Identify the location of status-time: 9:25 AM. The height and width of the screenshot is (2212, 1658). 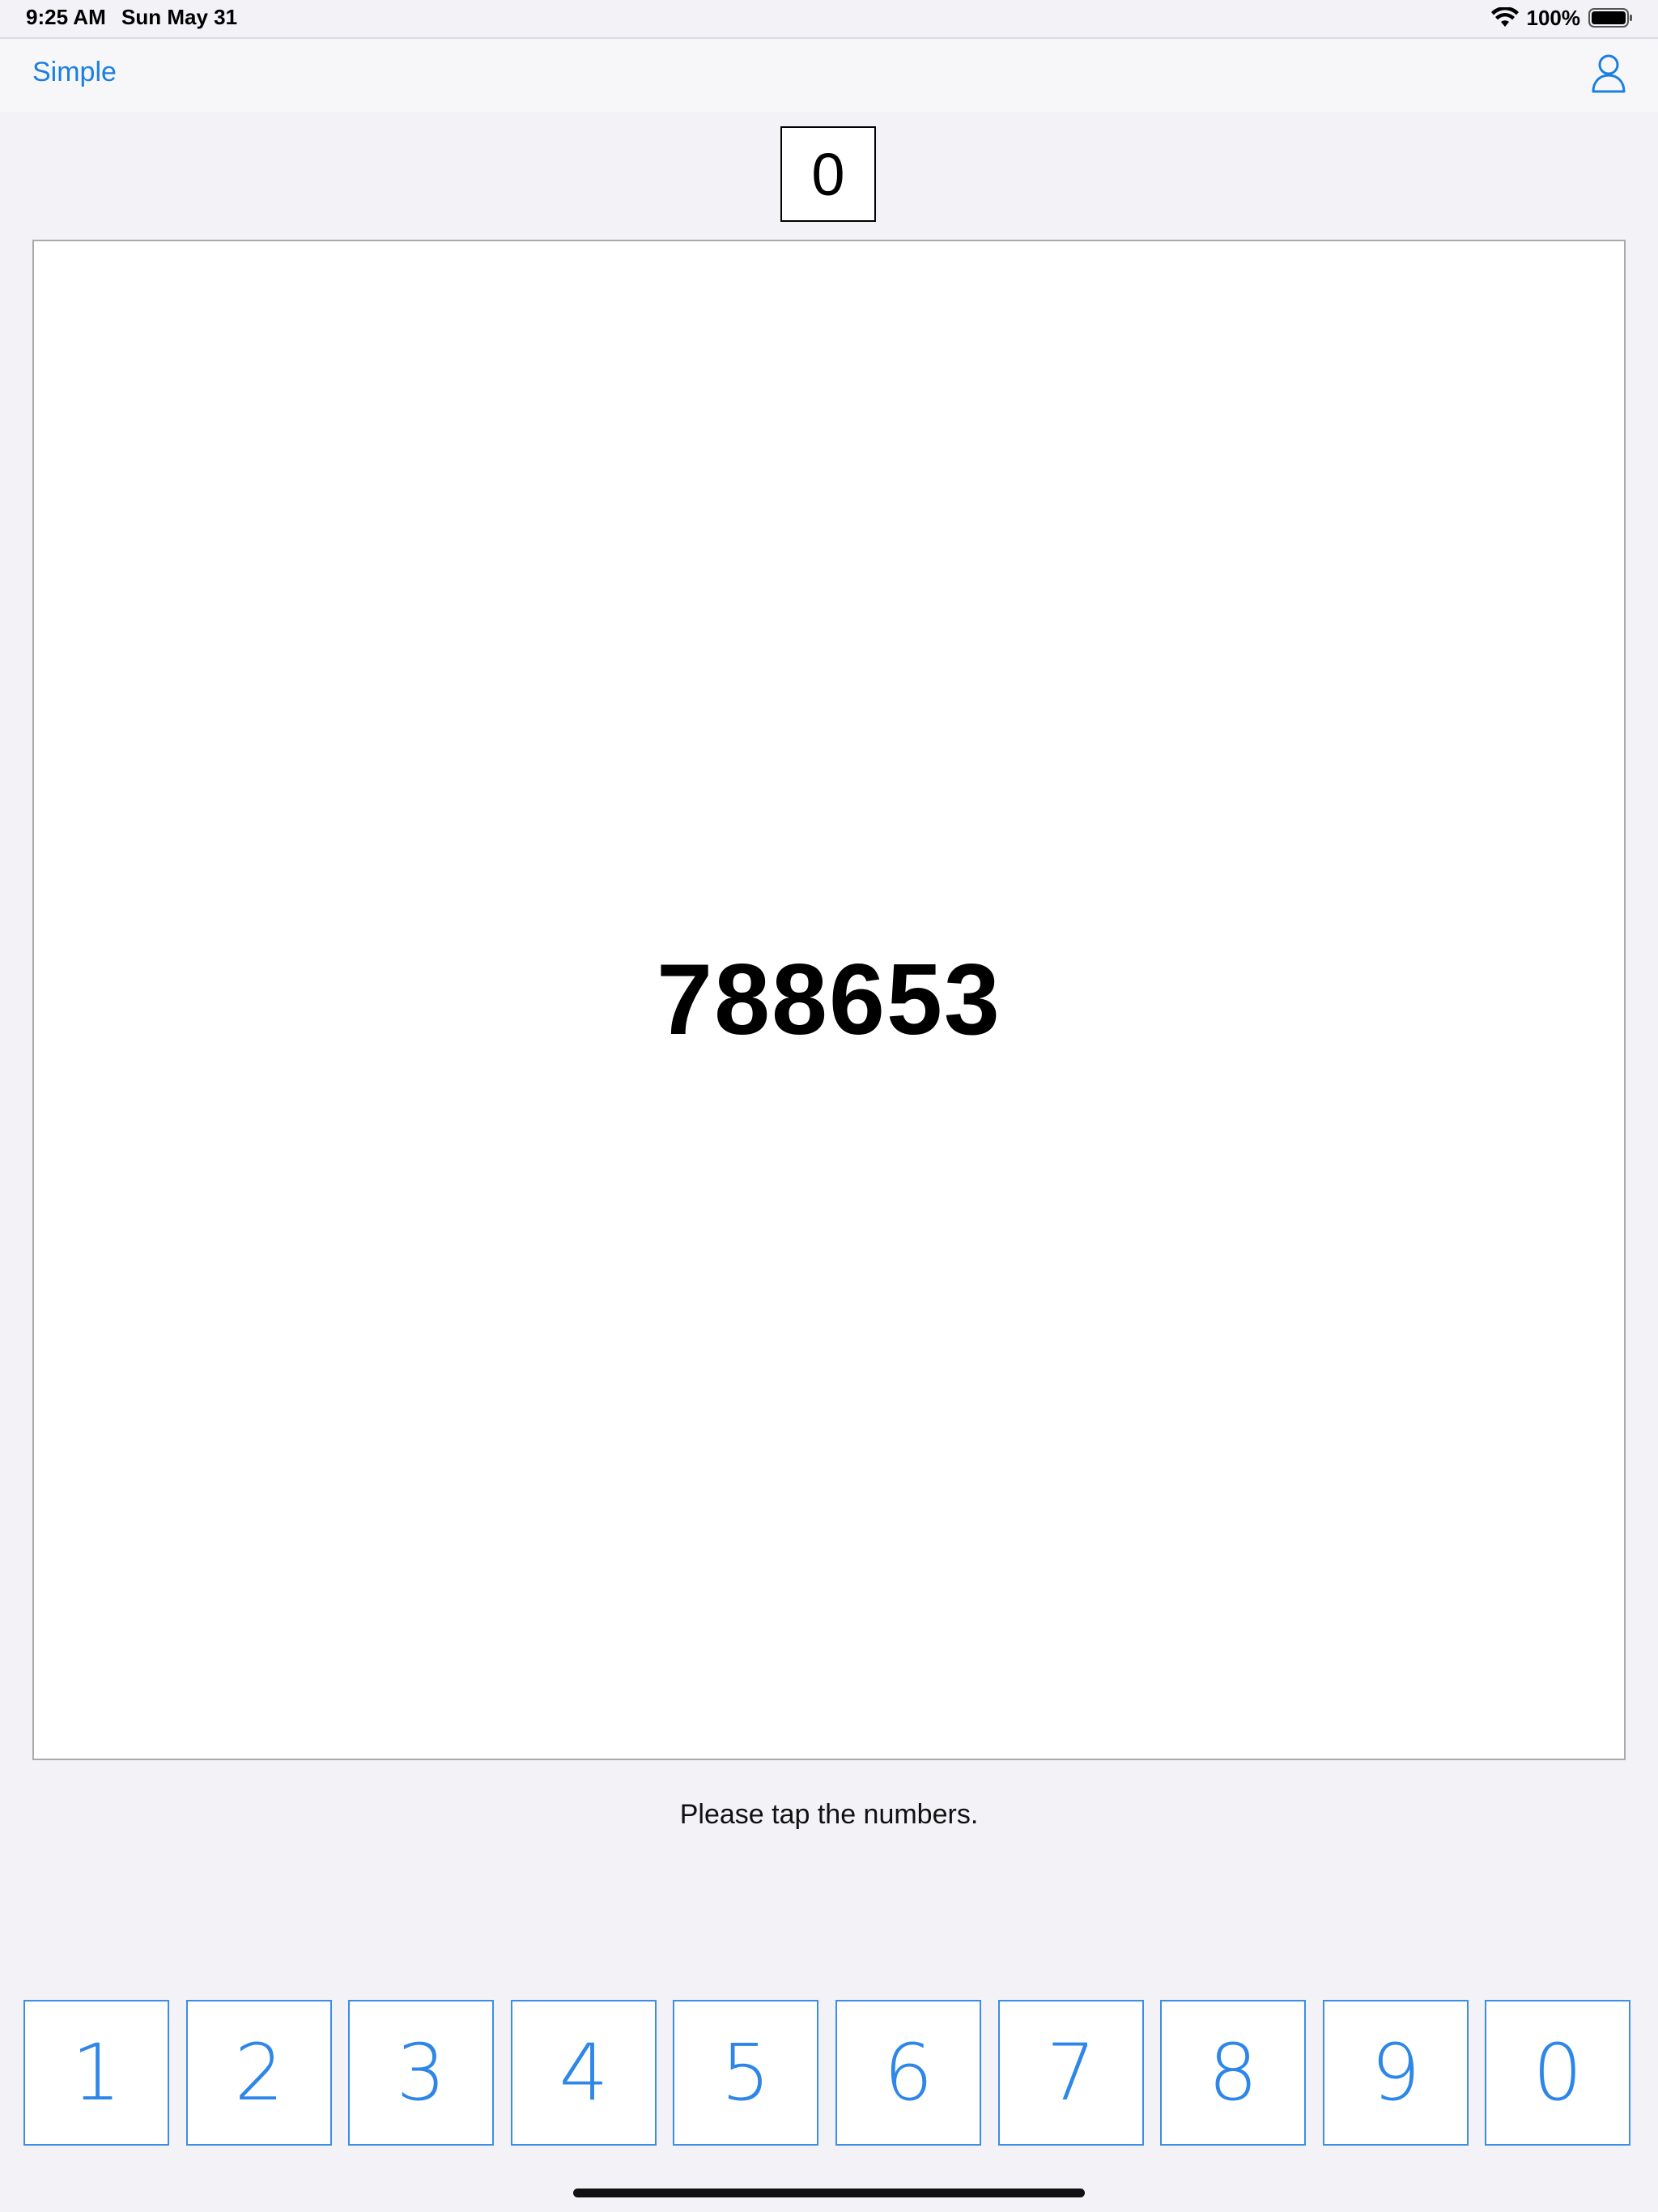
(66, 17).